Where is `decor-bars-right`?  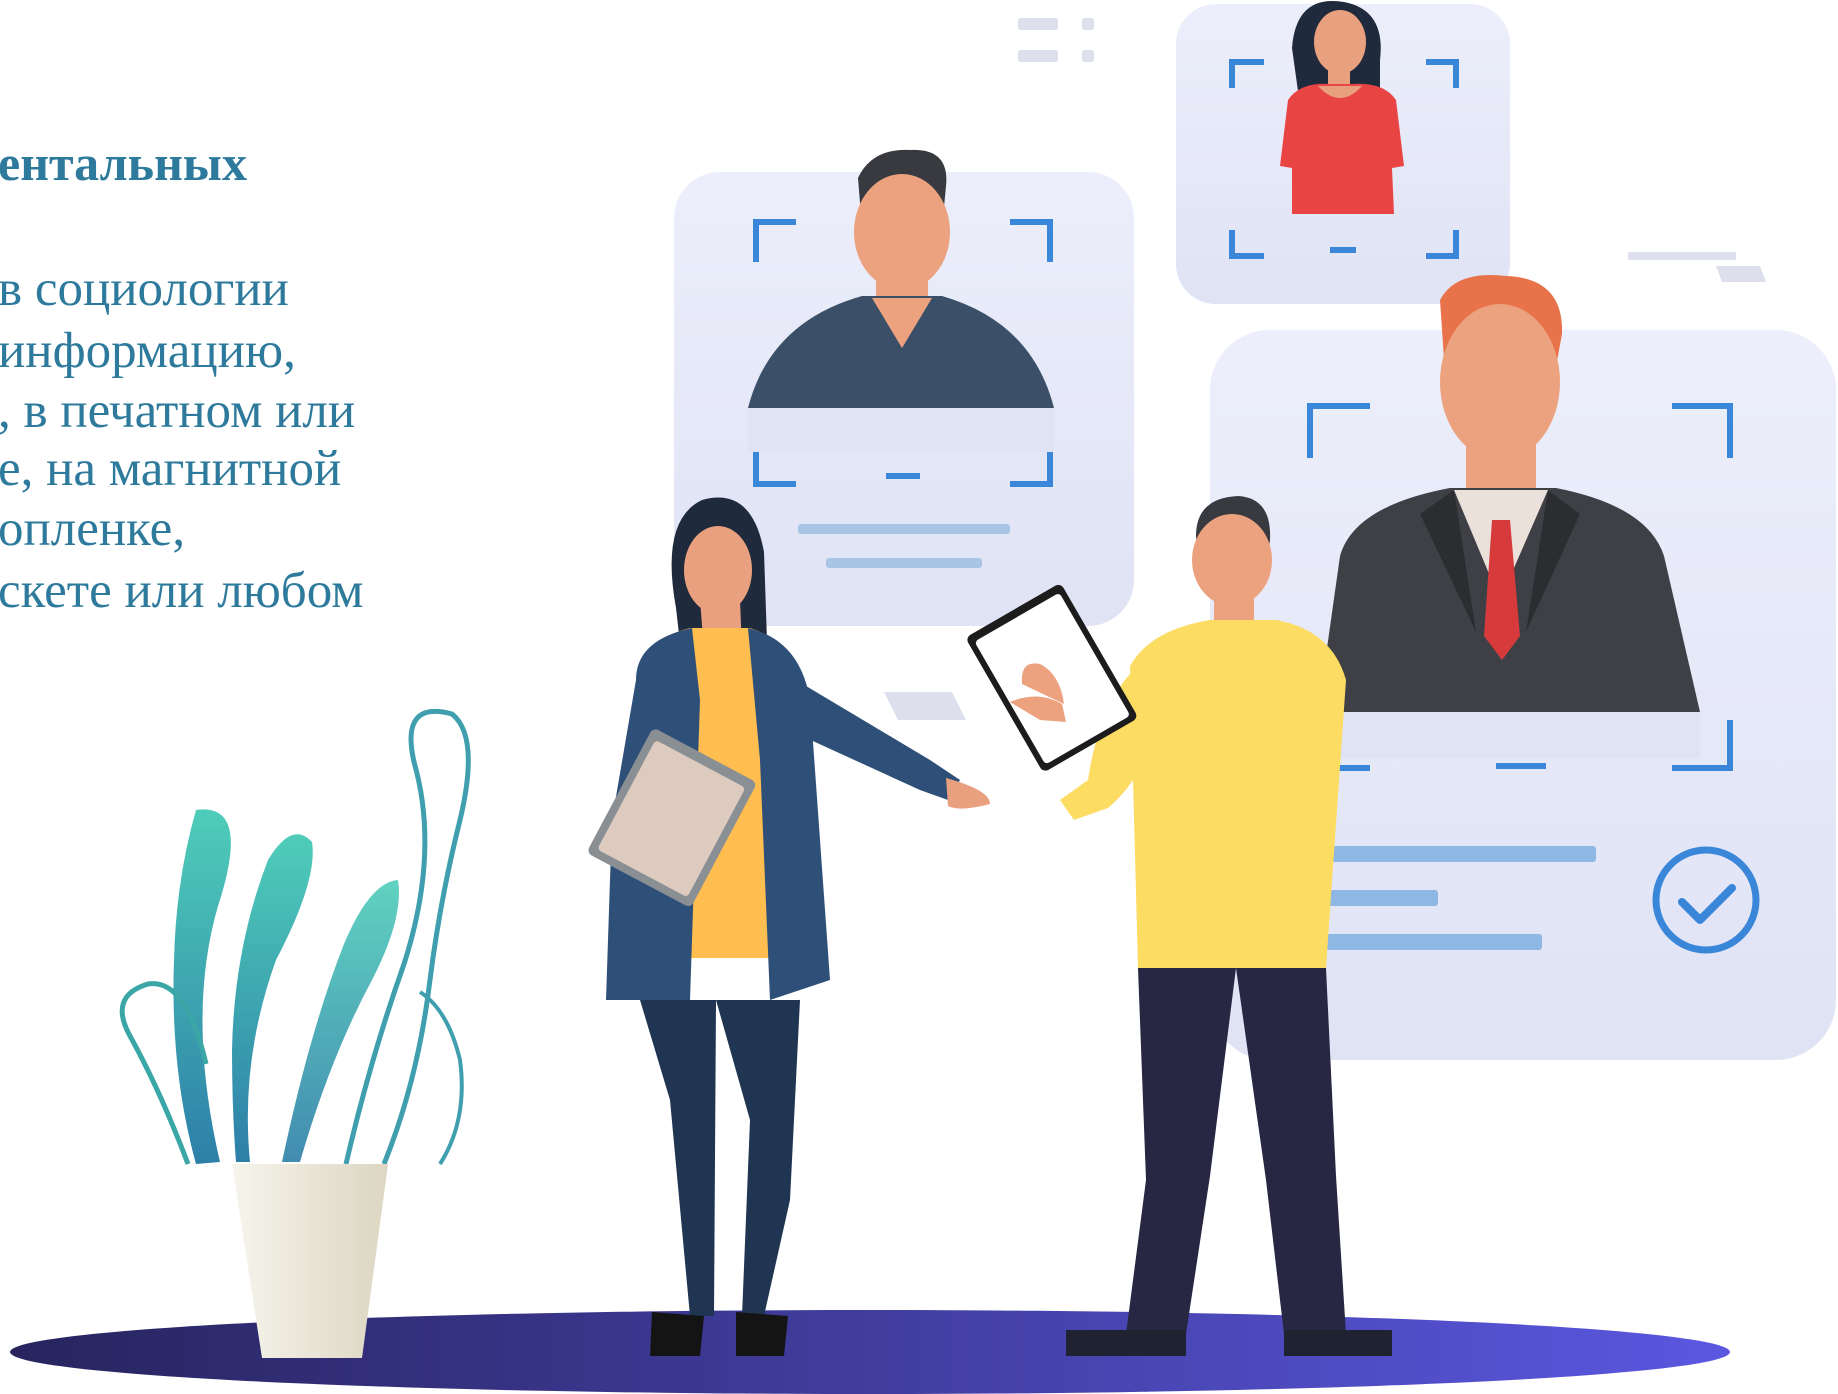
decor-bars-right is located at coordinates (1697, 267).